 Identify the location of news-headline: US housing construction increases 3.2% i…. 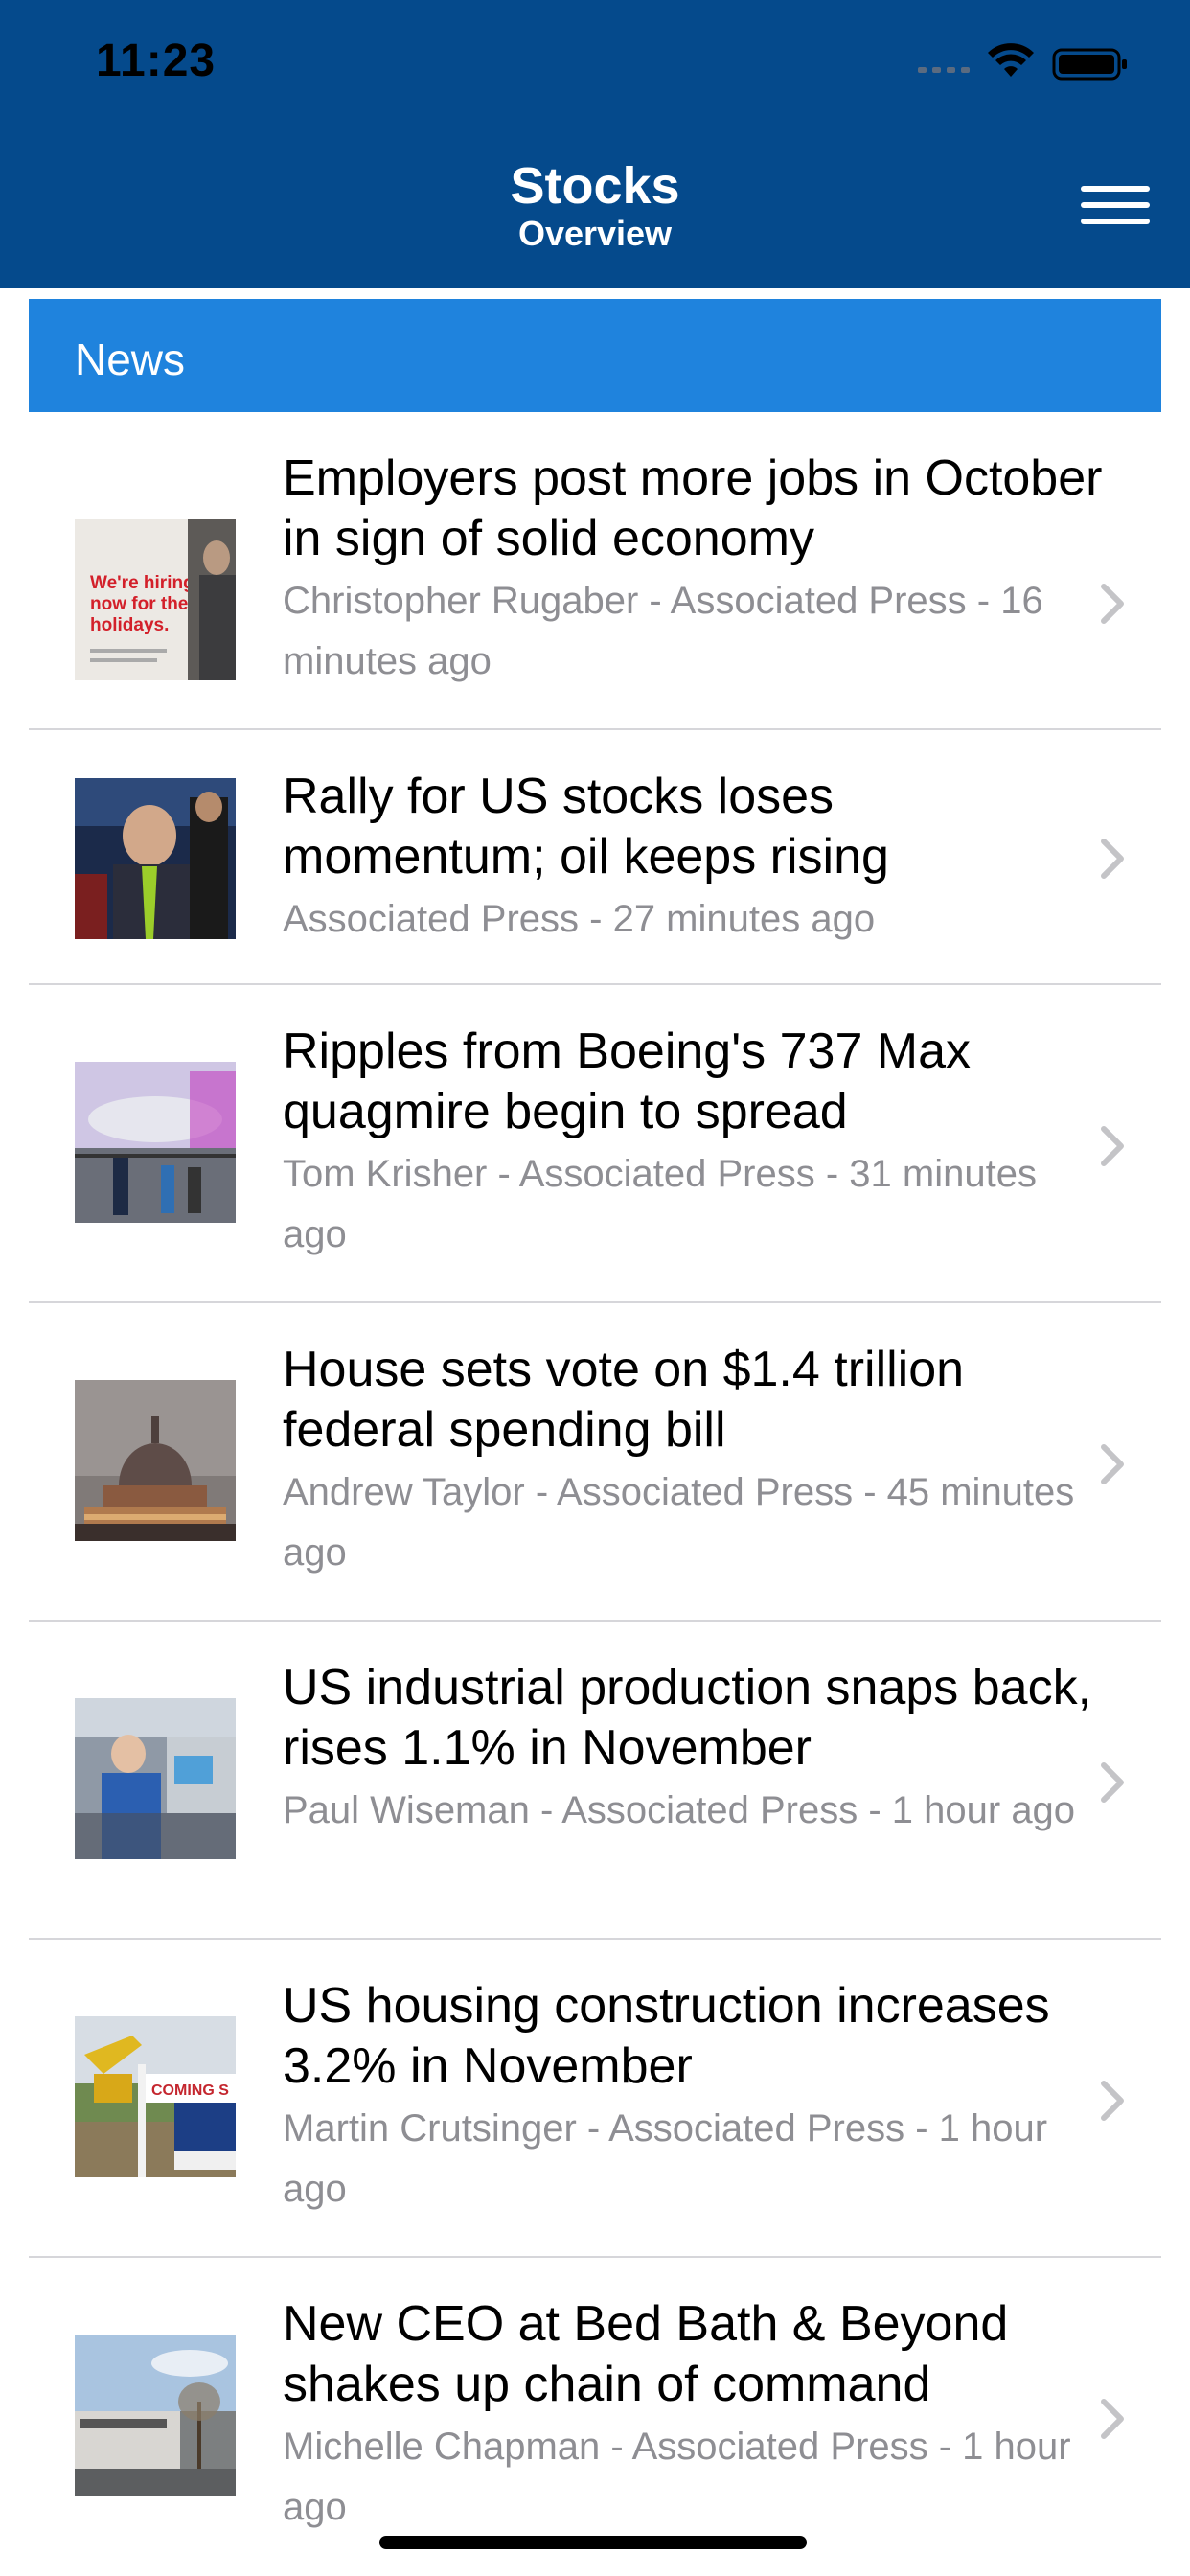
(667, 2036).